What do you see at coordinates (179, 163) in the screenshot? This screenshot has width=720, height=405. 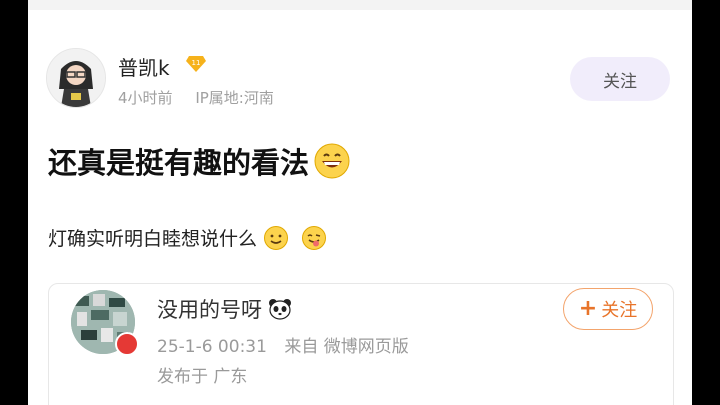 I see `headline-text: 还真是挺有趣的看法` at bounding box center [179, 163].